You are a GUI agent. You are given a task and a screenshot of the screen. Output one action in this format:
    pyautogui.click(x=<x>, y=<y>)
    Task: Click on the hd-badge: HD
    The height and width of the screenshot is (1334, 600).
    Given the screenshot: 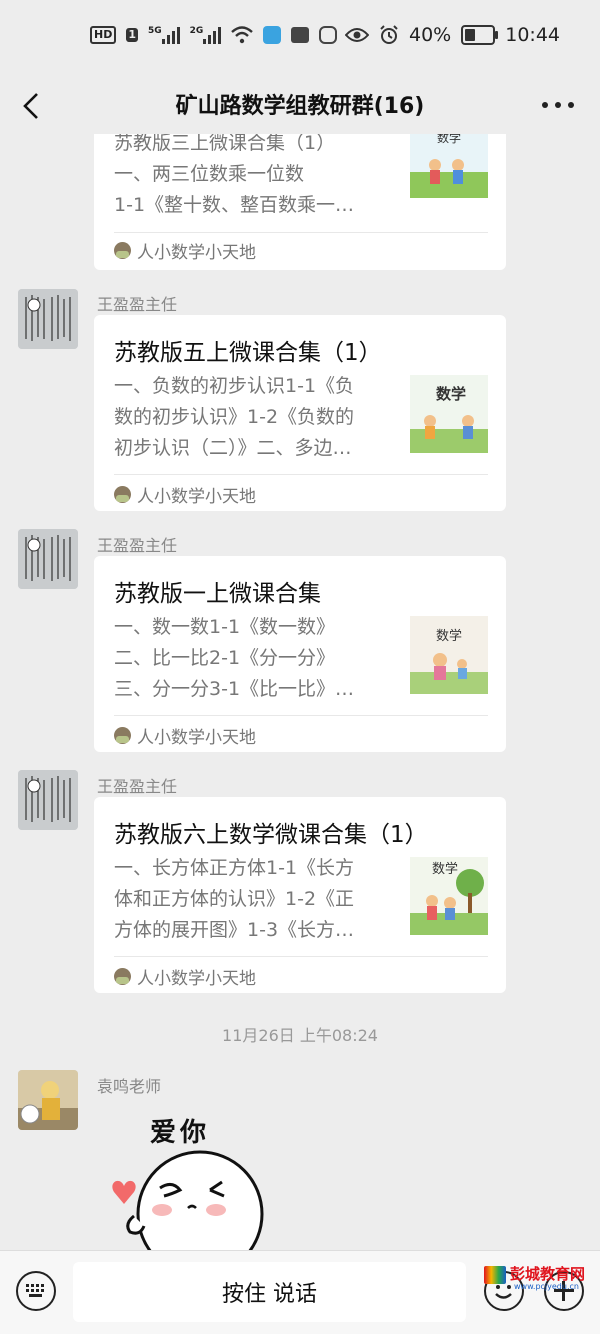 What is the action you would take?
    pyautogui.click(x=103, y=35)
    